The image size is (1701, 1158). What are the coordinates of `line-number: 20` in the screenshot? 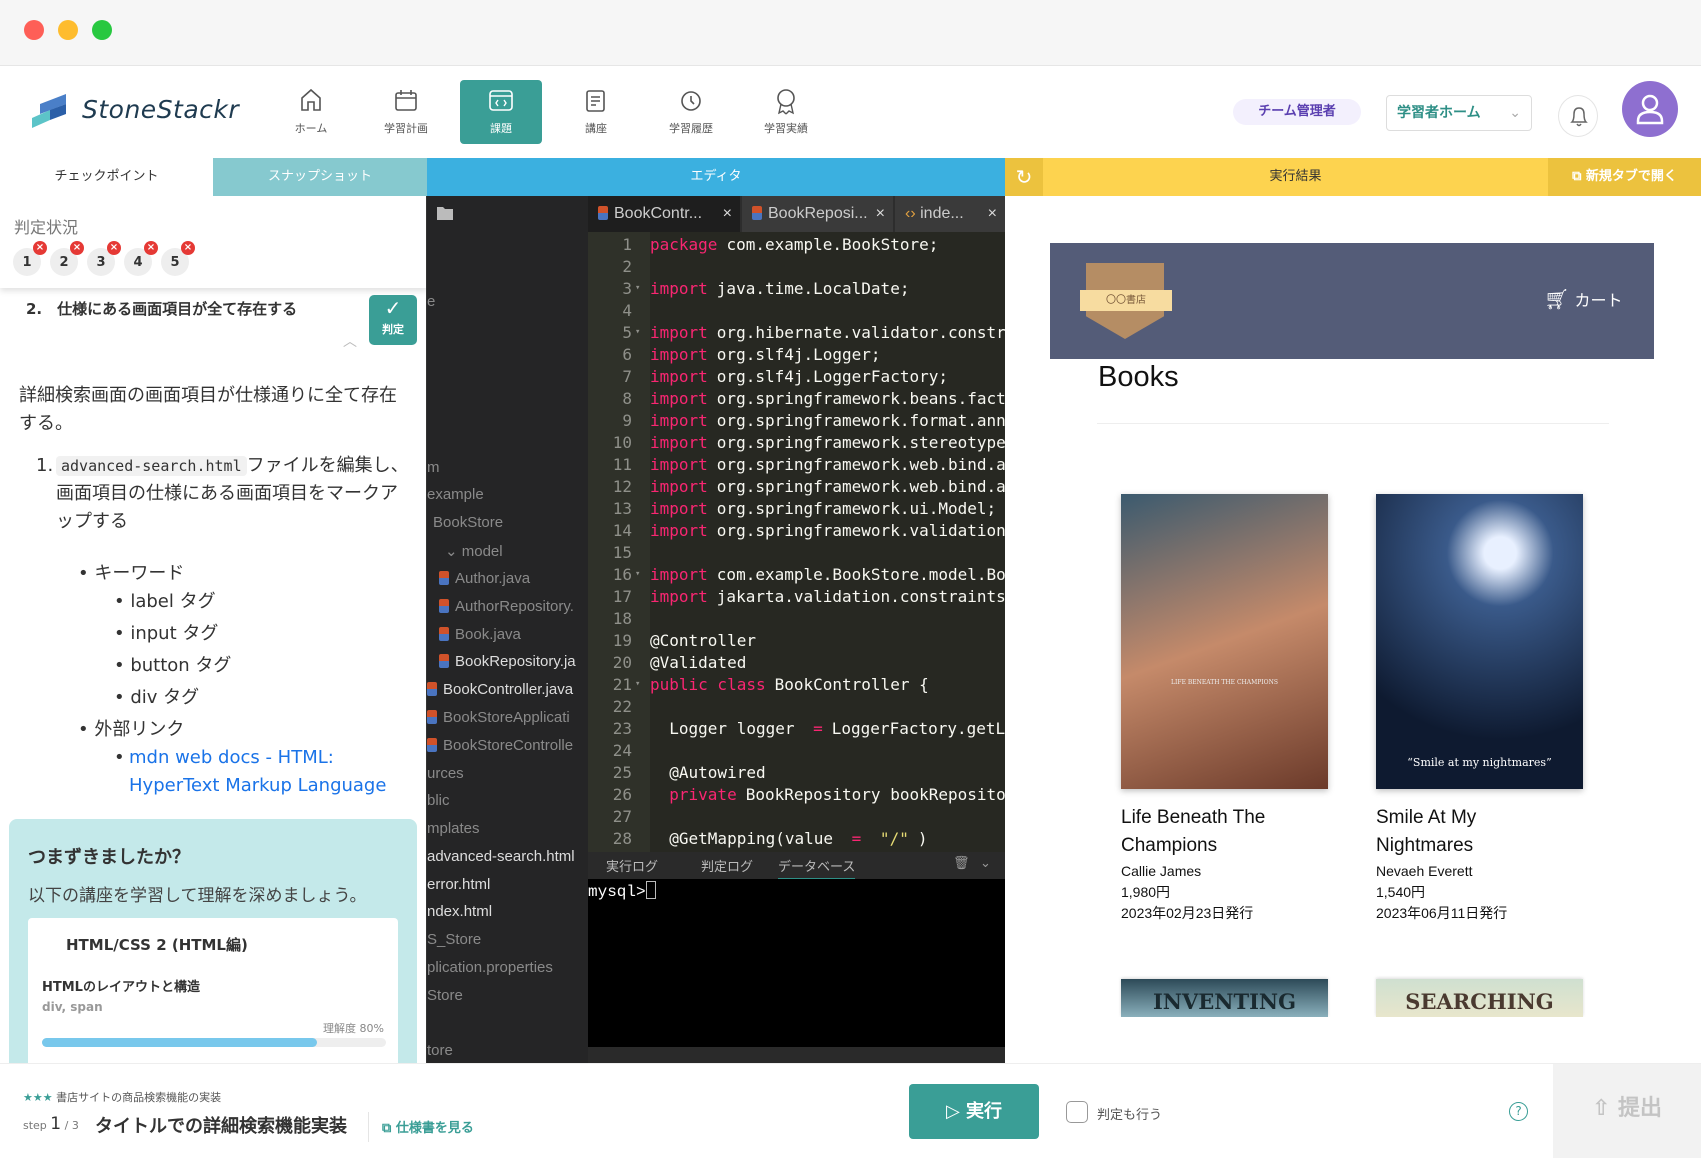 It's located at (622, 662).